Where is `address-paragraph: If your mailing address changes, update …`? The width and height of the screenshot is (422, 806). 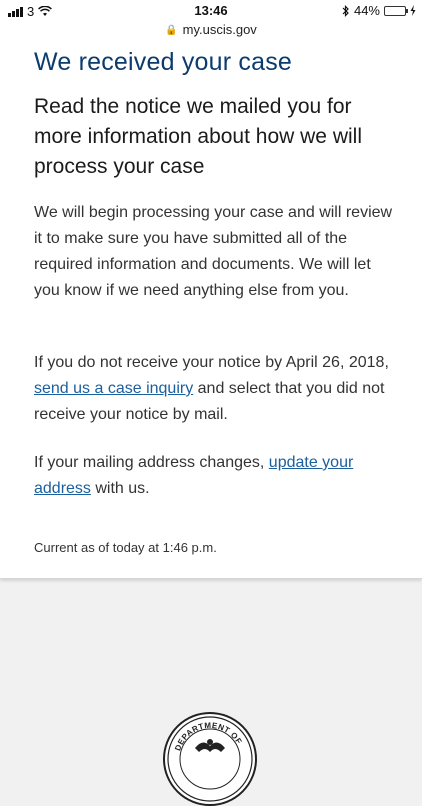 address-paragraph: If your mailing address changes, update … is located at coordinates (216, 476).